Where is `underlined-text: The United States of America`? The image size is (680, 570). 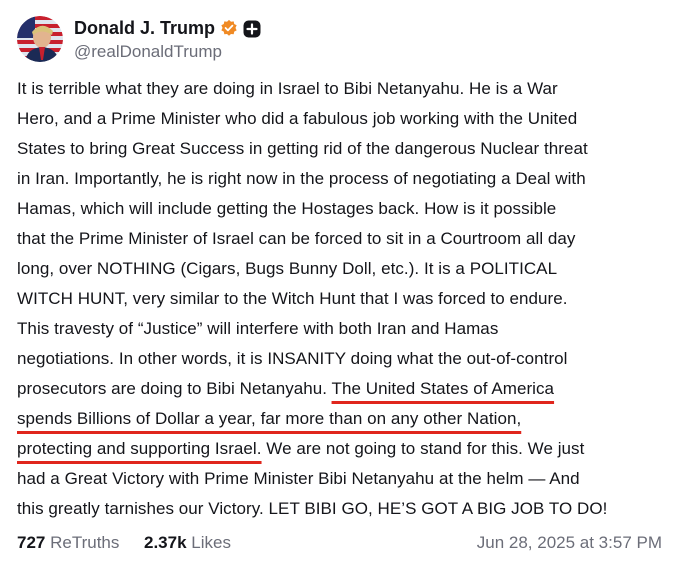 underlined-text: The United States of America is located at coordinates (443, 388).